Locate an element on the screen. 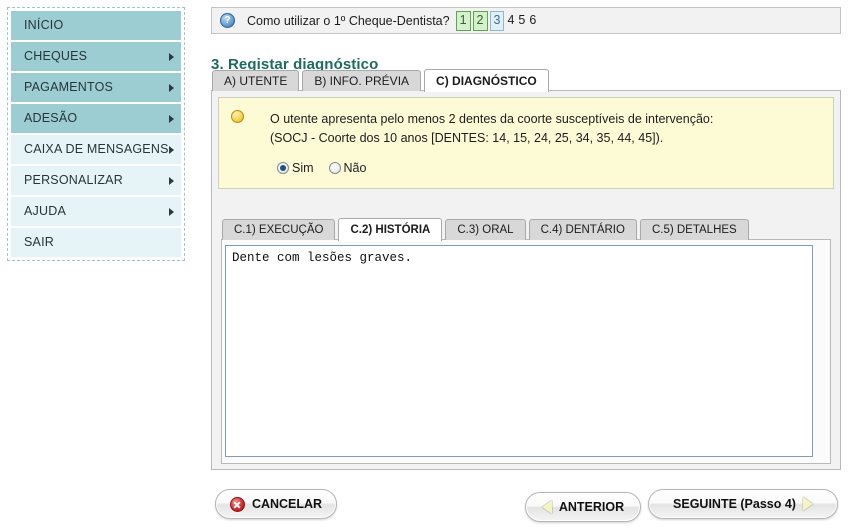 The width and height of the screenshot is (848, 532). cancel-button: CANCELAR is located at coordinates (276, 504).